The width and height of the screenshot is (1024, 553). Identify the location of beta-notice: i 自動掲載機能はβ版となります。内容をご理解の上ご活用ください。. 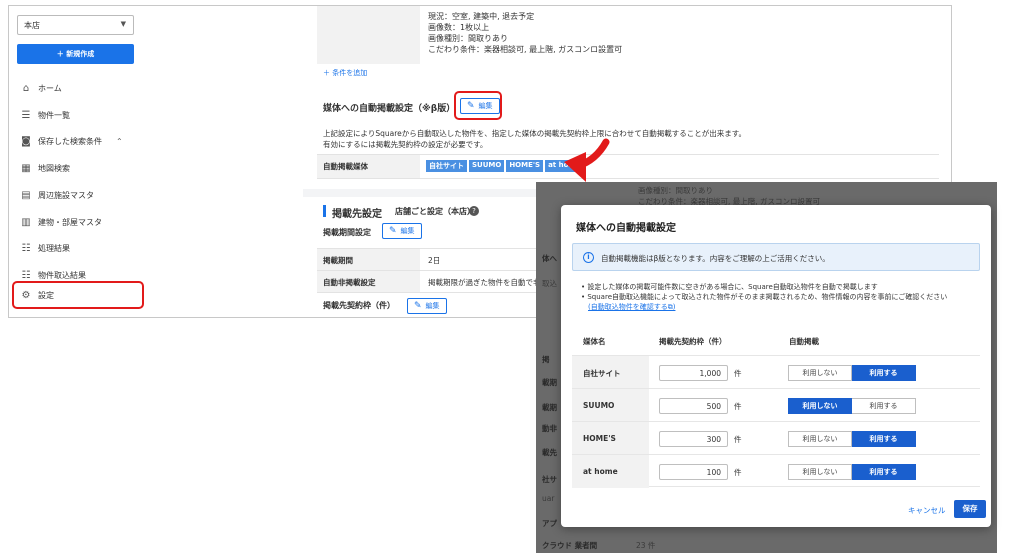
(776, 257).